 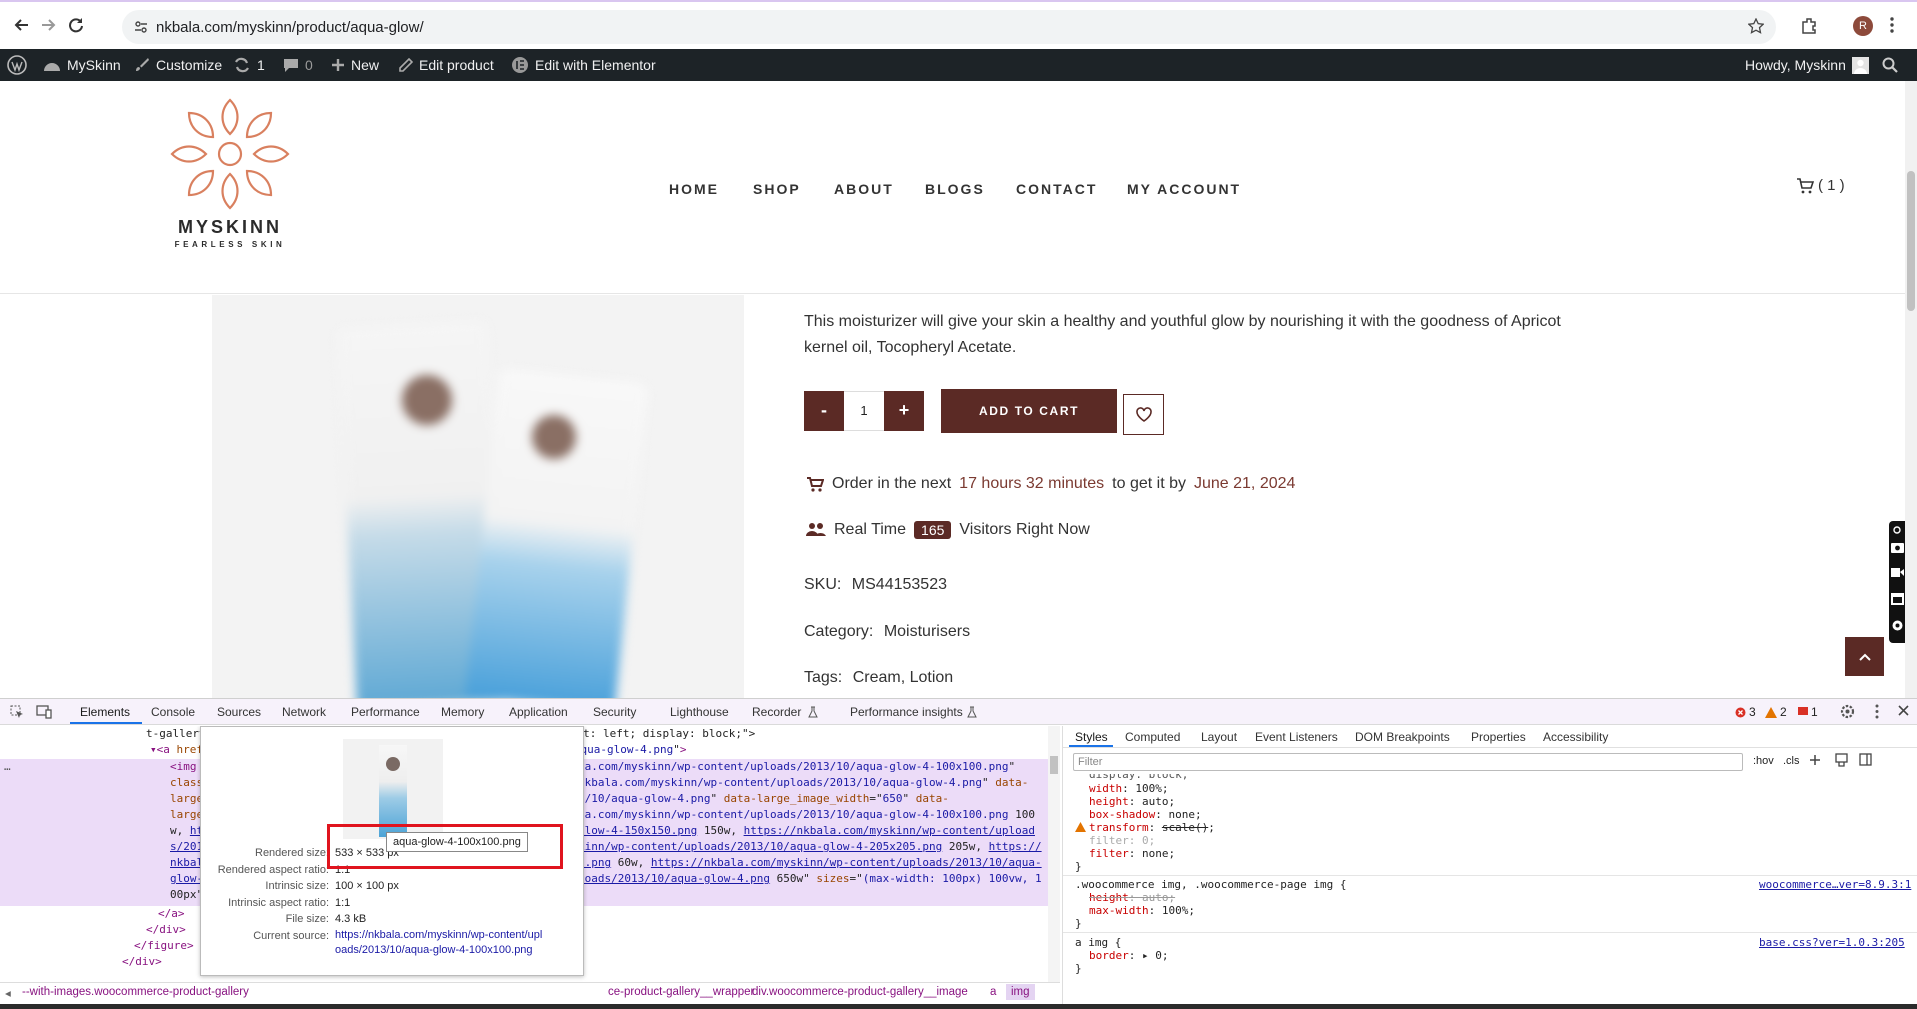 What do you see at coordinates (355, 65) in the screenshot?
I see `new-link: New` at bounding box center [355, 65].